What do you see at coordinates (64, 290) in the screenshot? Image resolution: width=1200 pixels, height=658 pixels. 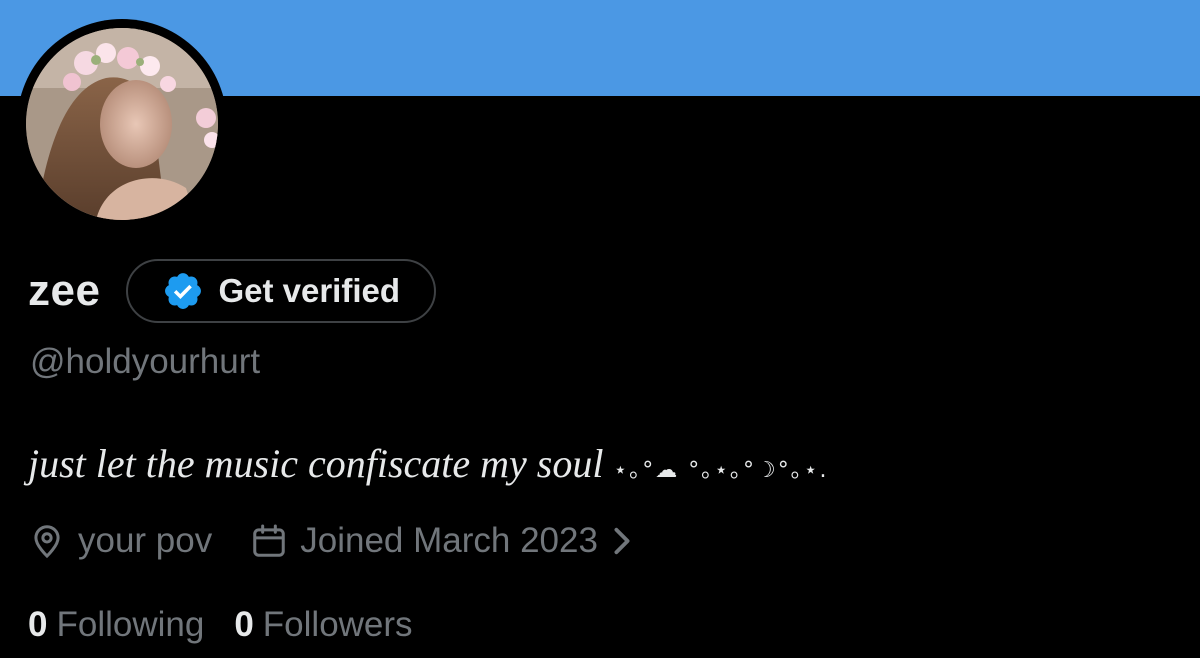 I see `display-name: zee` at bounding box center [64, 290].